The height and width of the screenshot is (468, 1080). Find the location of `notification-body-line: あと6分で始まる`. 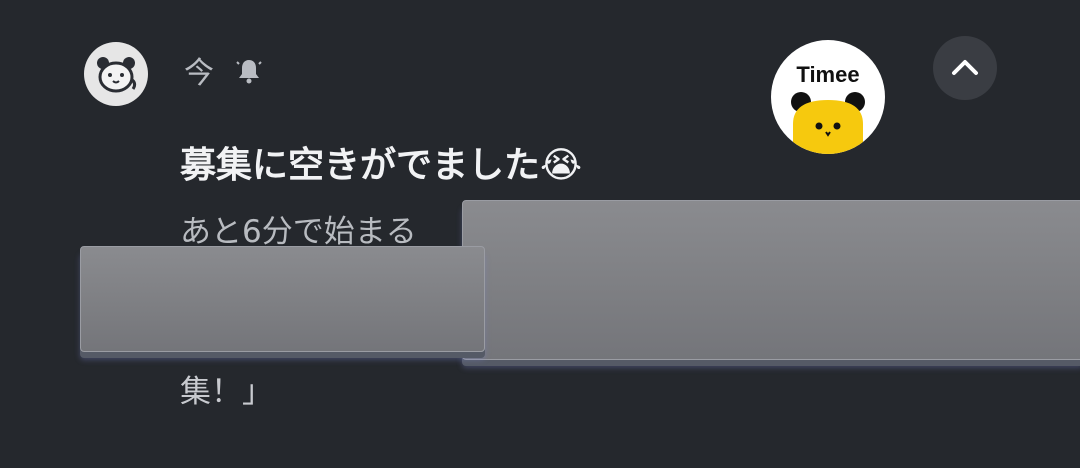

notification-body-line: あと6分で始まる is located at coordinates (298, 232).